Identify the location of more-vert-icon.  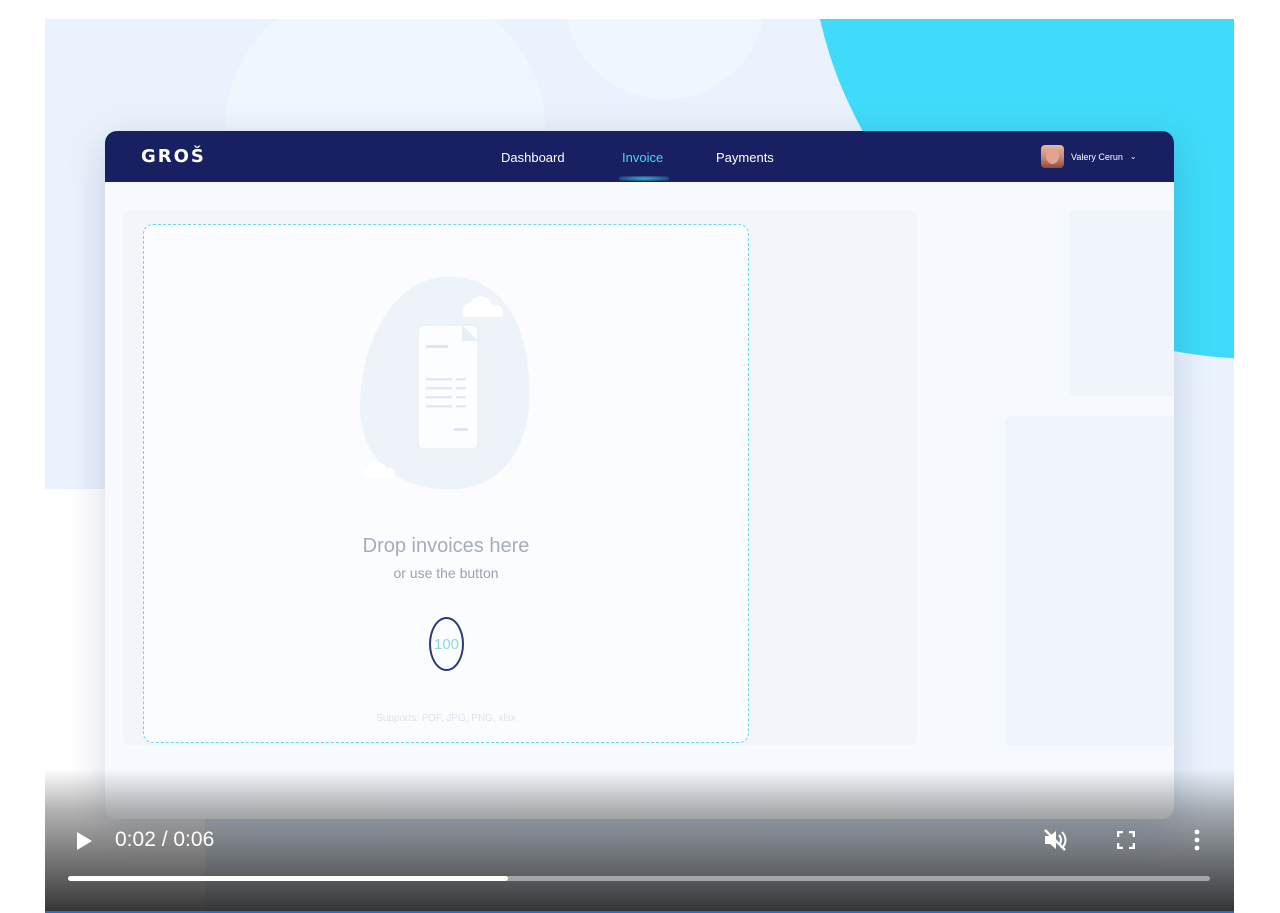
(1197, 840).